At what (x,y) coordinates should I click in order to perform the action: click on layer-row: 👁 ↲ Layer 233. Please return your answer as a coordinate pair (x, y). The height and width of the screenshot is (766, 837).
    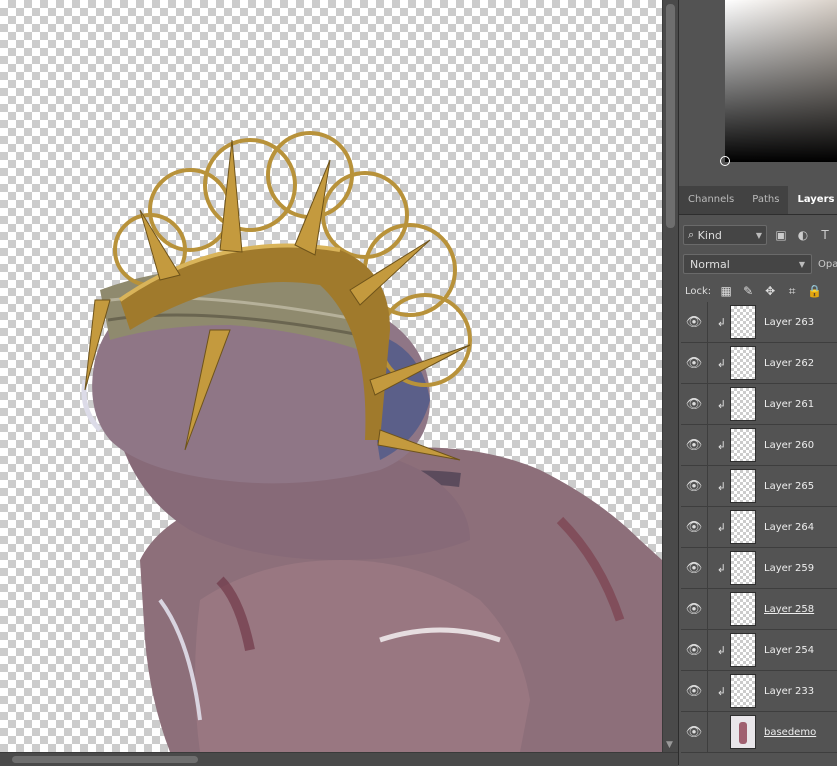
    Looking at the image, I should click on (759, 691).